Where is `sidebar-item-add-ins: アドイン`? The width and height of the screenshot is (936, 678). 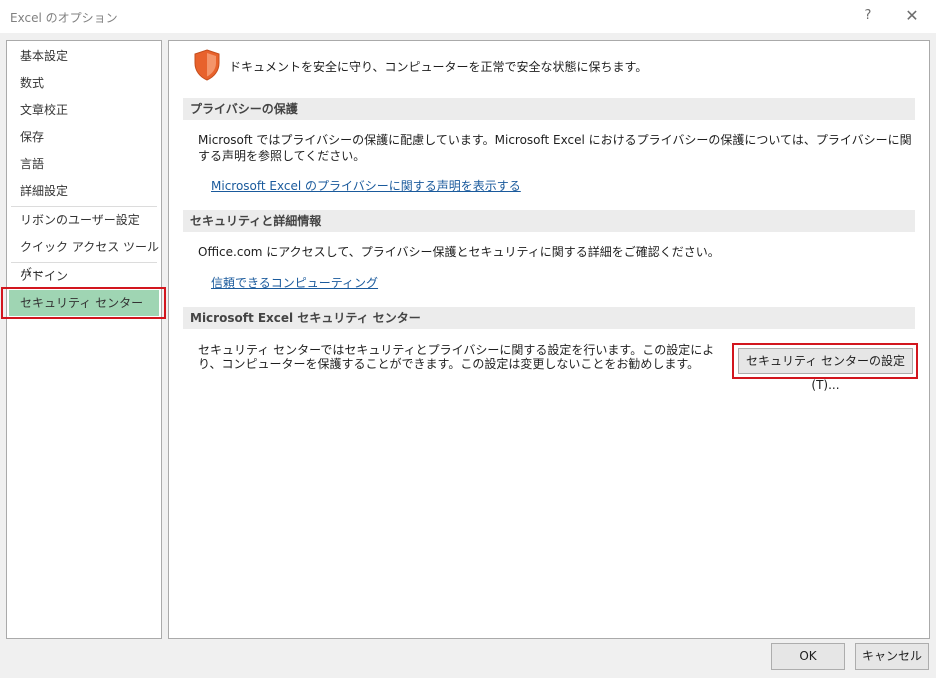
sidebar-item-add-ins: アドイン is located at coordinates (84, 276).